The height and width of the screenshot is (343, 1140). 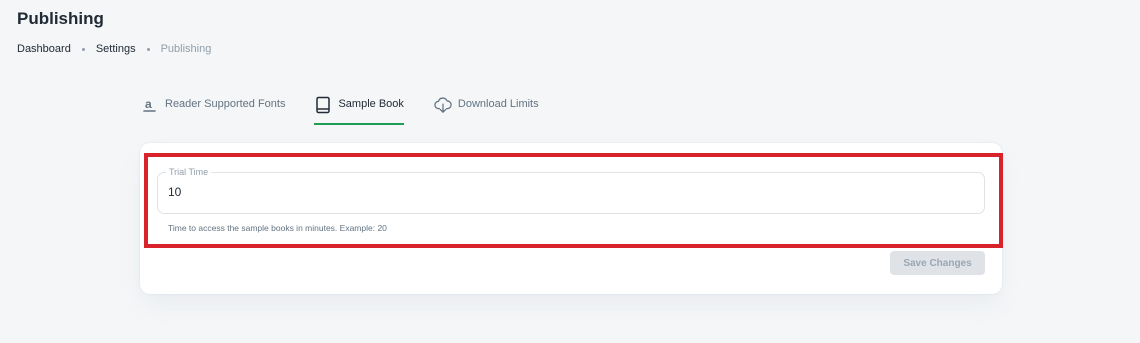 I want to click on tab-sample-book: Sample Book, so click(x=359, y=110).